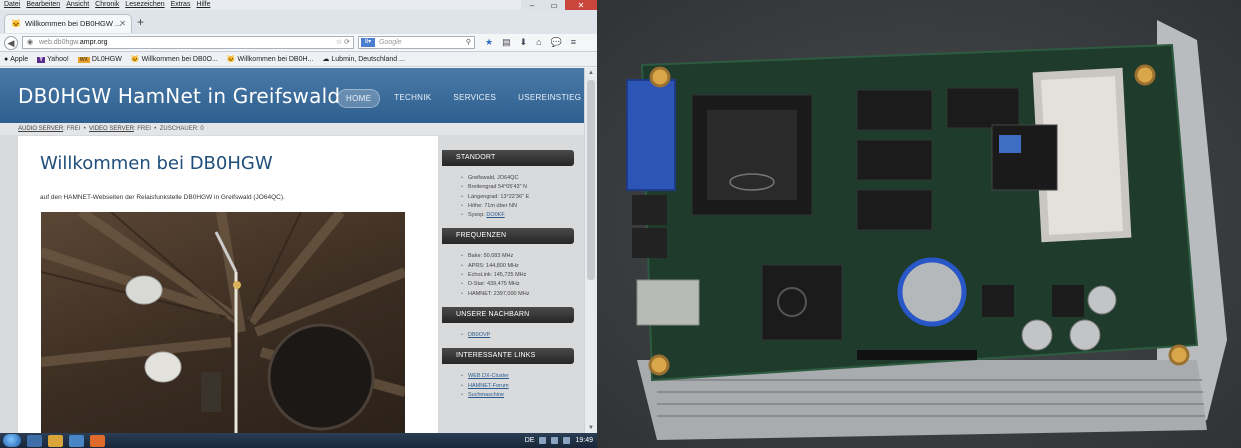 This screenshot has width=1241, height=448. Describe the element at coordinates (55, 440) in the screenshot. I see `taskbar-icon-folder` at that location.